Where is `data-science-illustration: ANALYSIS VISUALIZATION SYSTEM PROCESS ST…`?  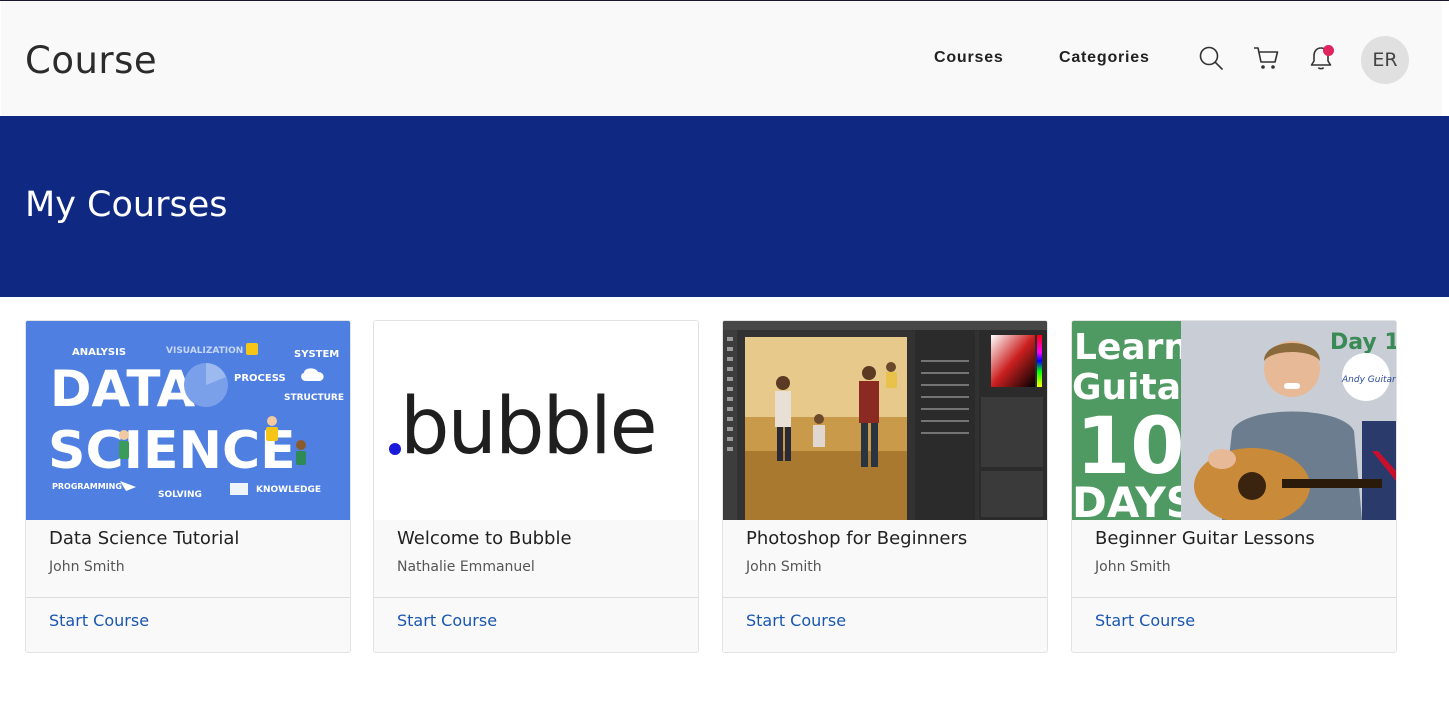 data-science-illustration: ANALYSIS VISUALIZATION SYSTEM PROCESS ST… is located at coordinates (188, 420).